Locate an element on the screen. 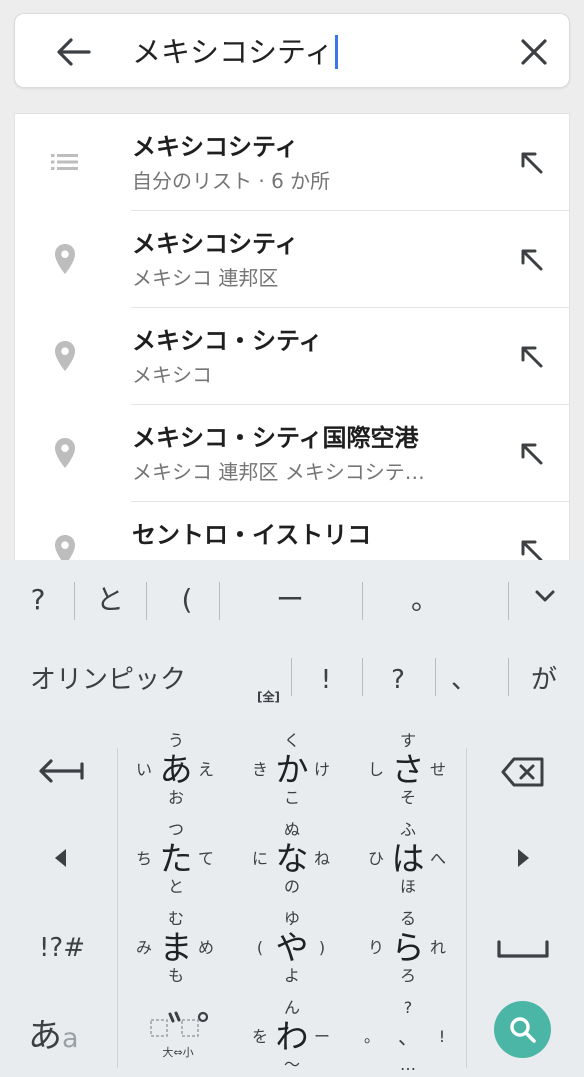 The image size is (584, 1077). chevron-down-icon is located at coordinates (545, 596).